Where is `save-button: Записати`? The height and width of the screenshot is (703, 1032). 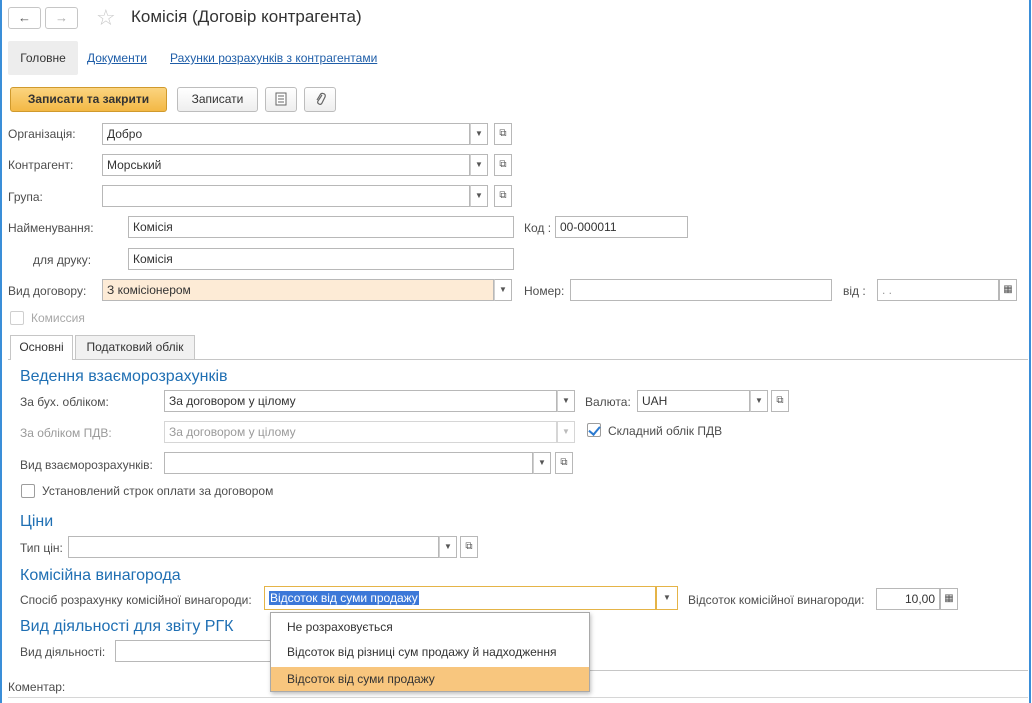
save-button: Записати is located at coordinates (217, 99).